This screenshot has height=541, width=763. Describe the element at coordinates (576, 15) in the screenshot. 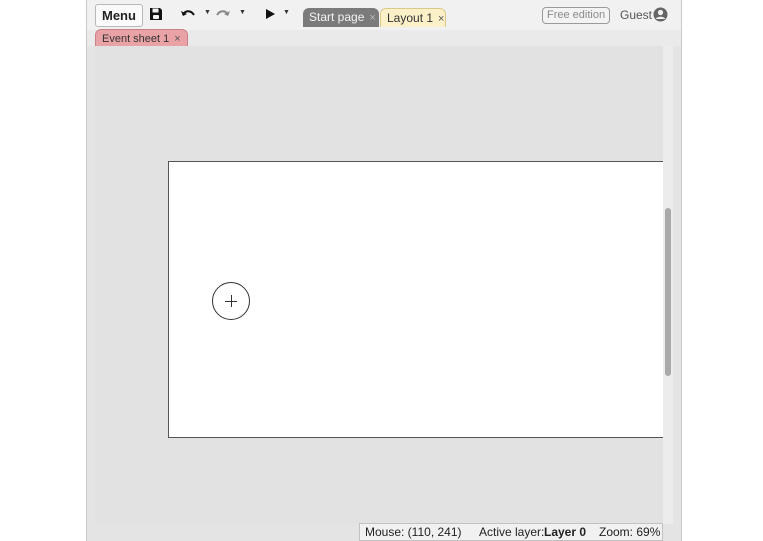

I see `edition-badge: Free edition` at that location.